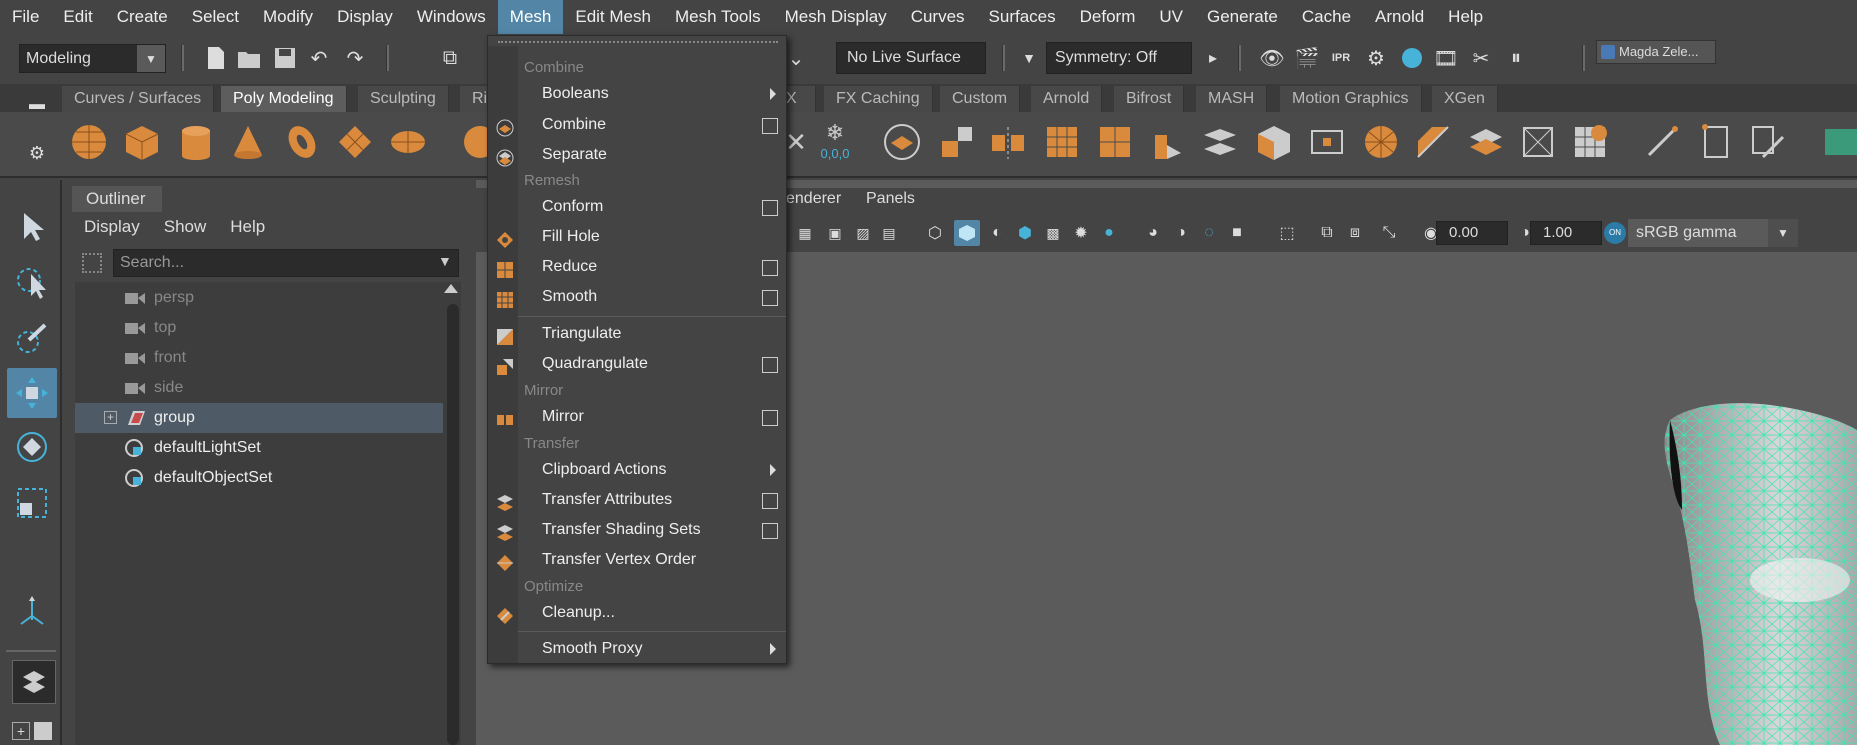 Image resolution: width=1857 pixels, height=745 pixels. Describe the element at coordinates (1181, 233) in the screenshot. I see `motion-blur-icon: ◑` at that location.